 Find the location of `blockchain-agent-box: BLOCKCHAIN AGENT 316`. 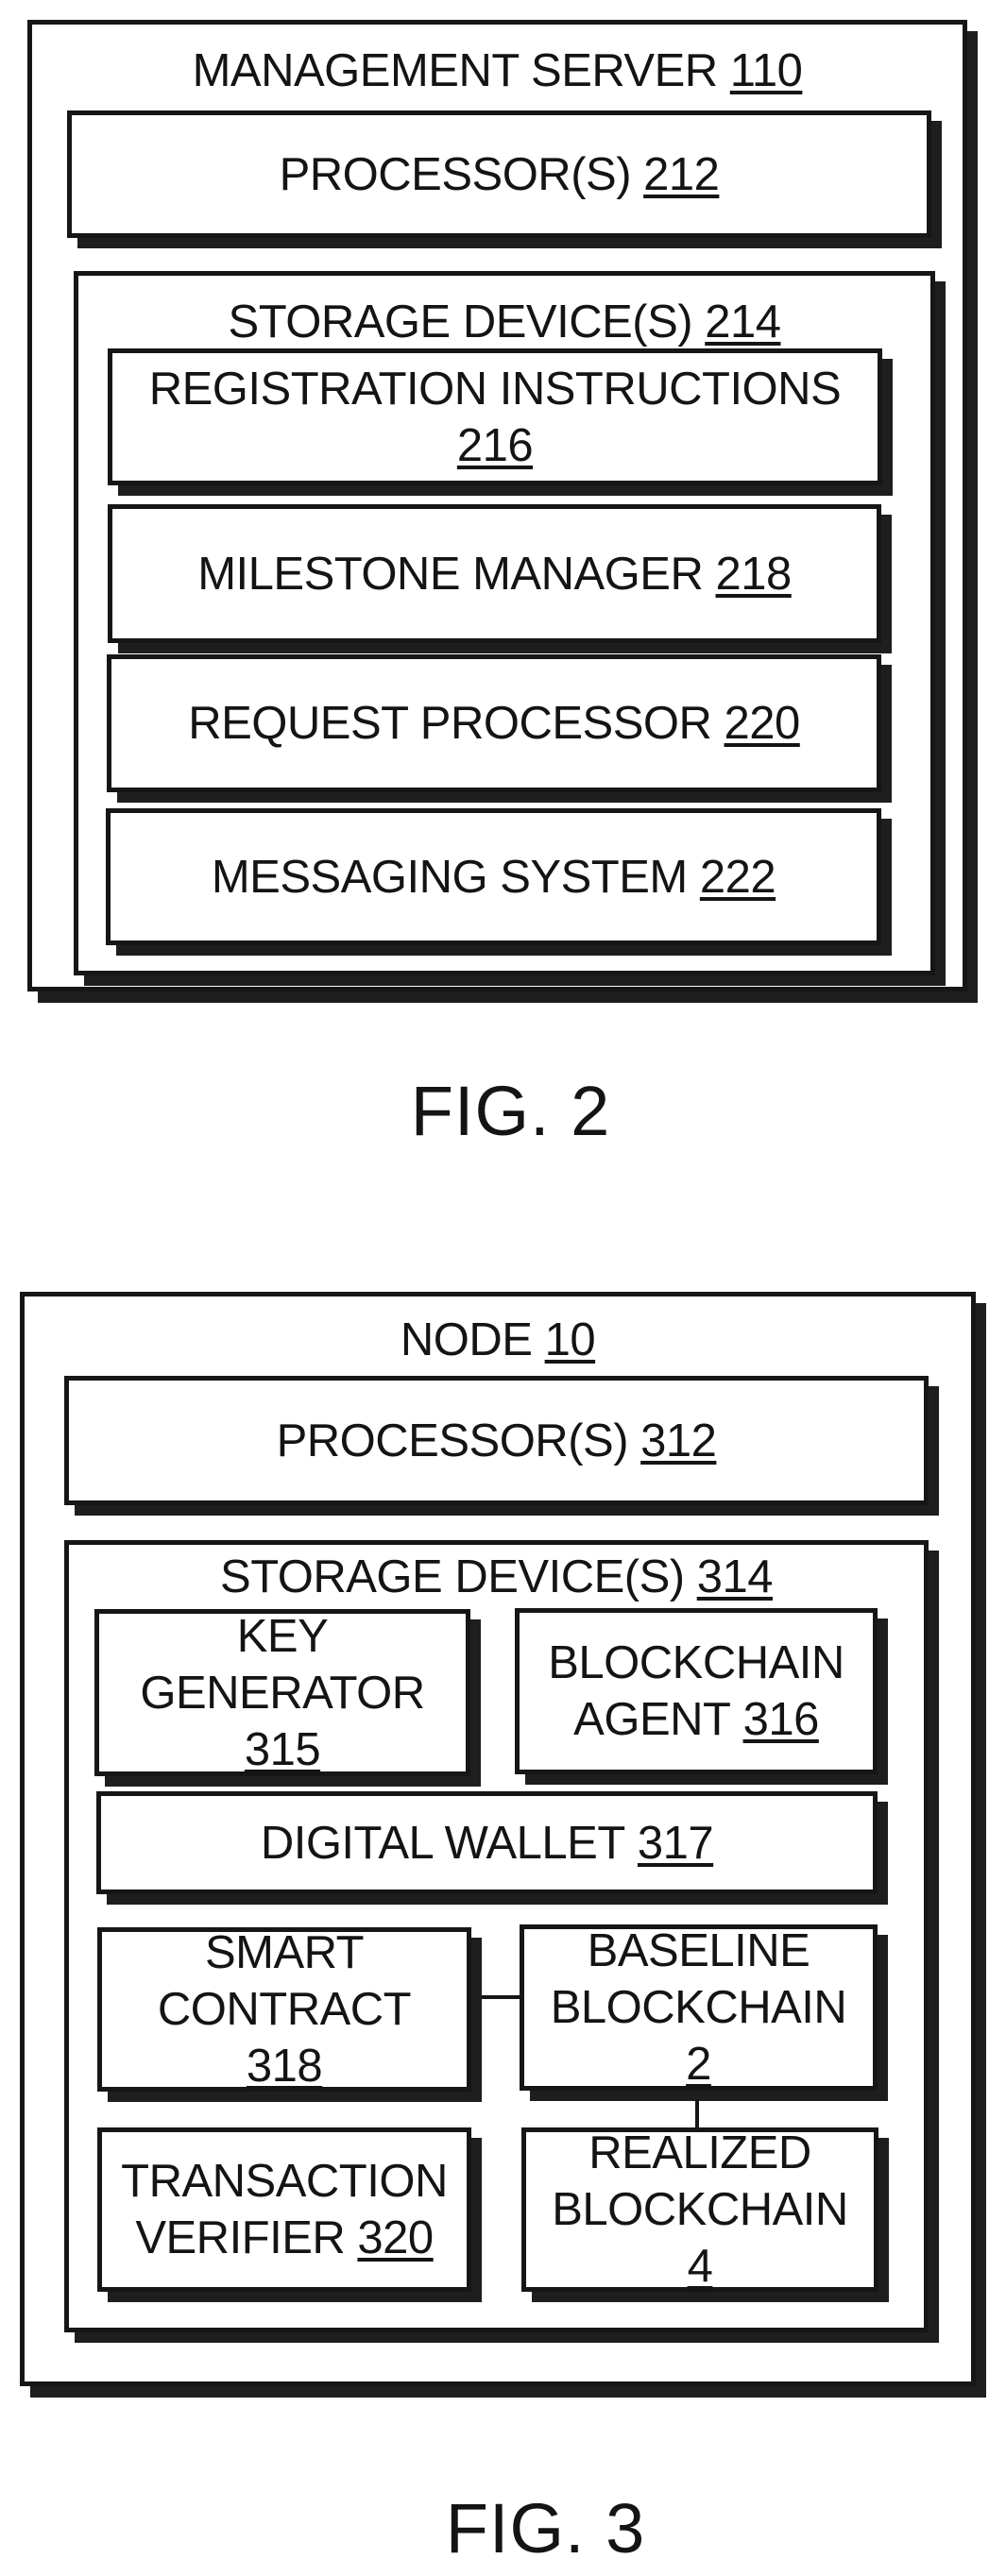

blockchain-agent-box: BLOCKCHAIN AGENT 316 is located at coordinates (696, 1691).